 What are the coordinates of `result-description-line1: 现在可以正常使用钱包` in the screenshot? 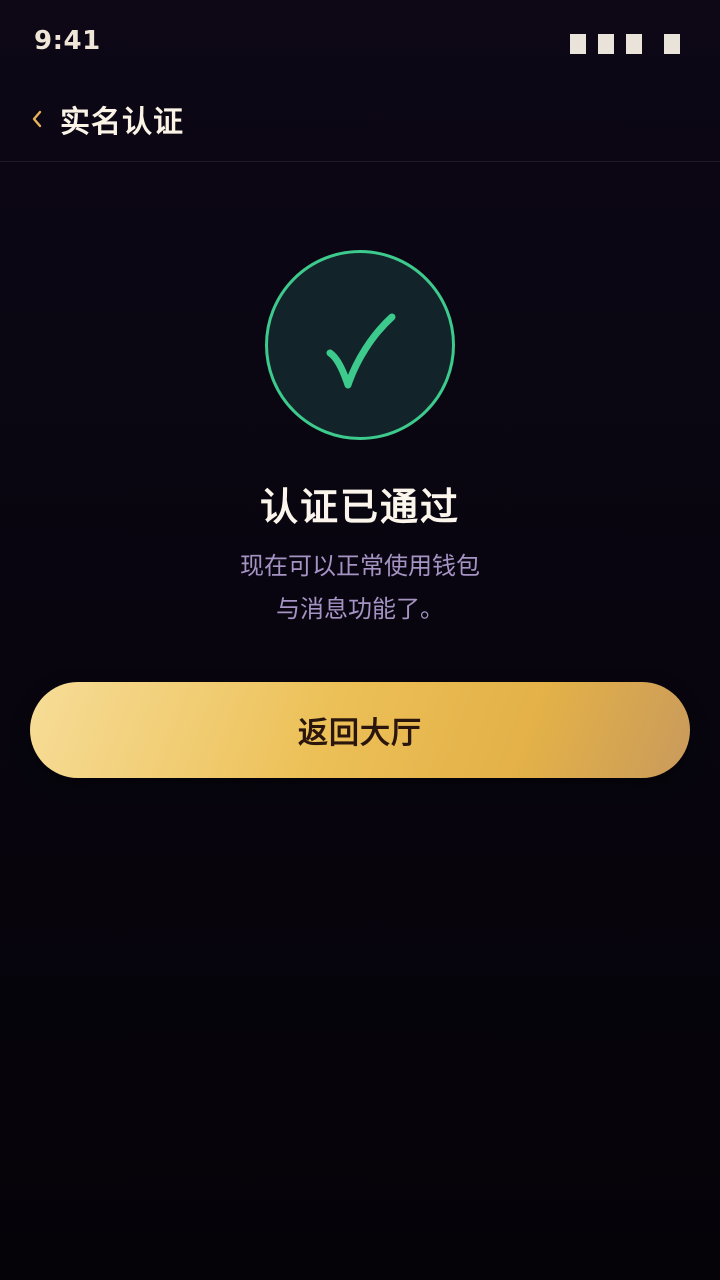 It's located at (360, 566).